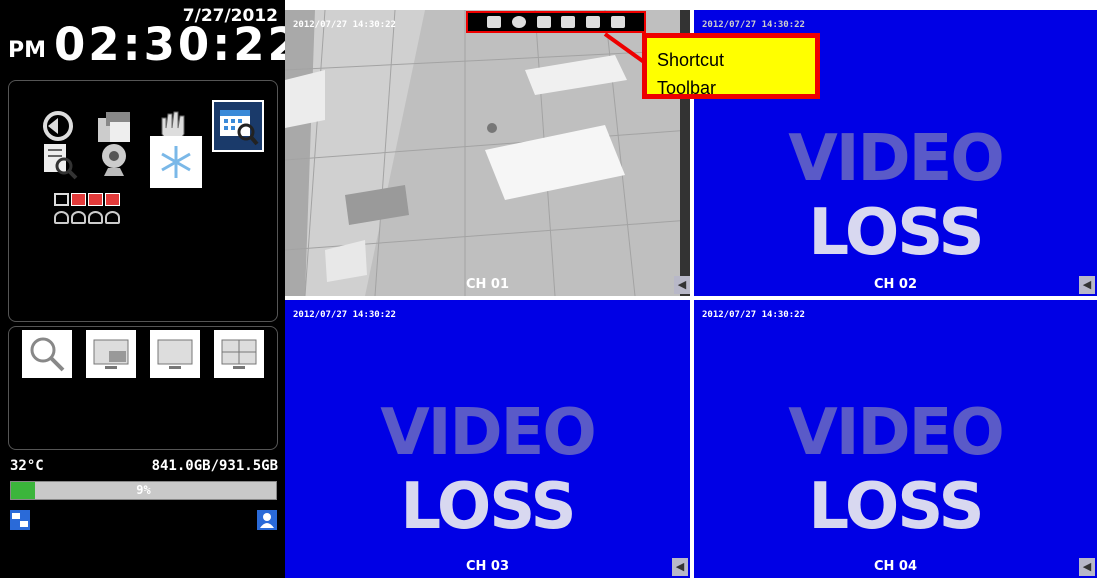  I want to click on channel-label: CH 01, so click(487, 284).